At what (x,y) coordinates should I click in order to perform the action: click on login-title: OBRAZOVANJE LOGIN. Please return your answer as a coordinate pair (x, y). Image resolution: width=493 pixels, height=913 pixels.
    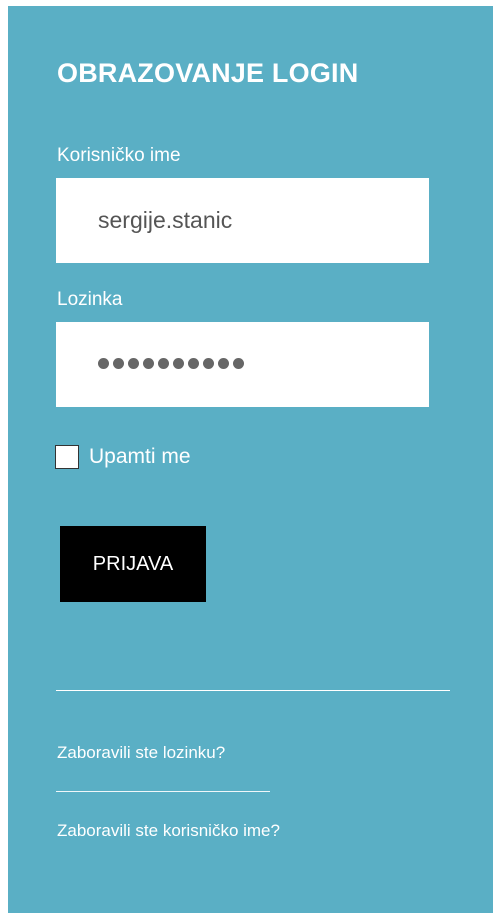
    Looking at the image, I should click on (208, 73).